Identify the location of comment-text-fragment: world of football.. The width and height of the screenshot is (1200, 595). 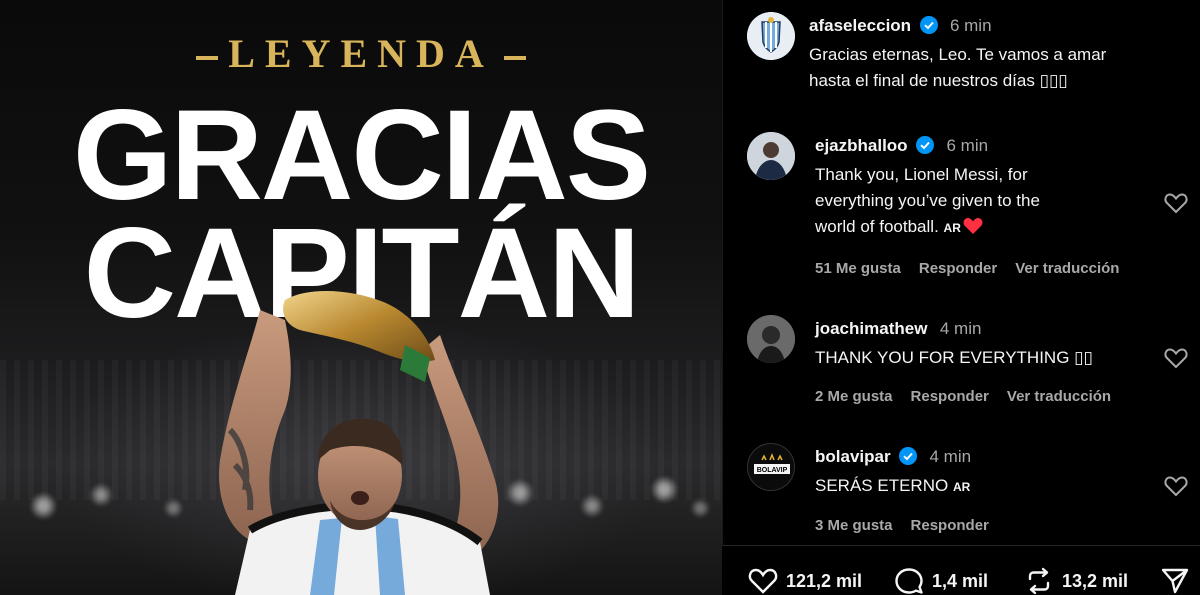
(877, 226).